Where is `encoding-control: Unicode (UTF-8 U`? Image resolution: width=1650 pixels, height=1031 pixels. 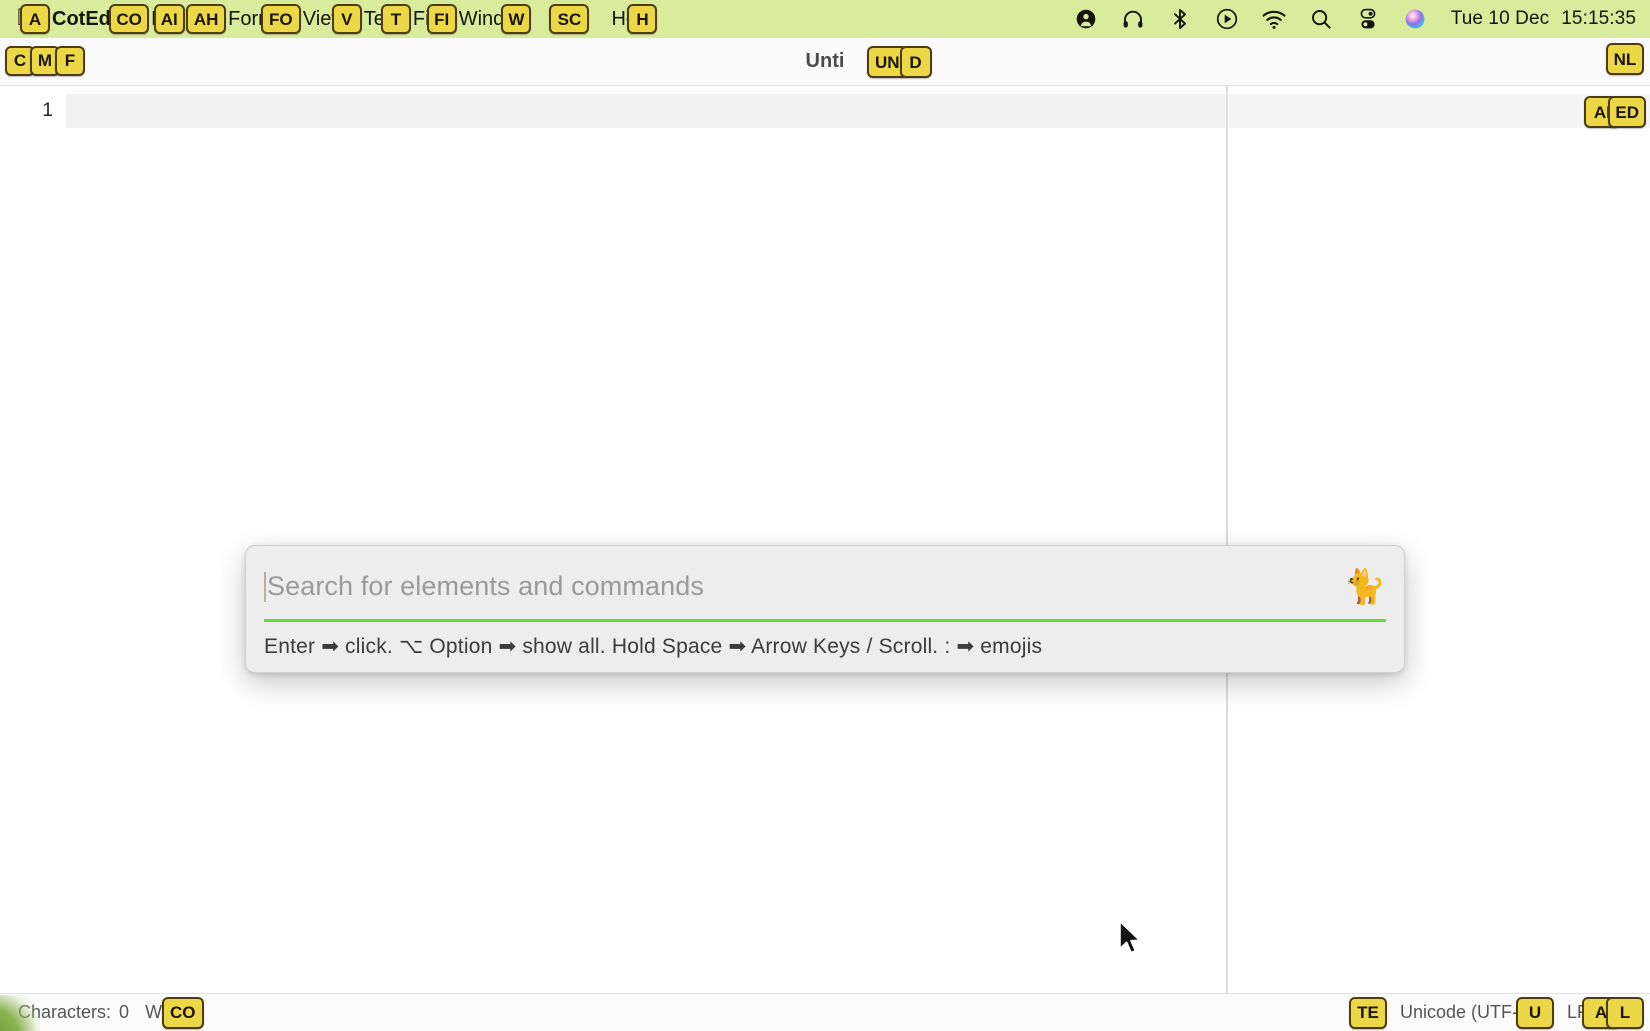 encoding-control: Unicode (UTF-8 U is located at coordinates (1476, 1012).